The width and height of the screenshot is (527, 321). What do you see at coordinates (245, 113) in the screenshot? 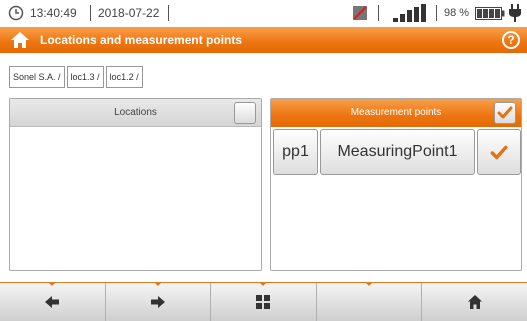
I see `locations-select-all-checkbox` at bounding box center [245, 113].